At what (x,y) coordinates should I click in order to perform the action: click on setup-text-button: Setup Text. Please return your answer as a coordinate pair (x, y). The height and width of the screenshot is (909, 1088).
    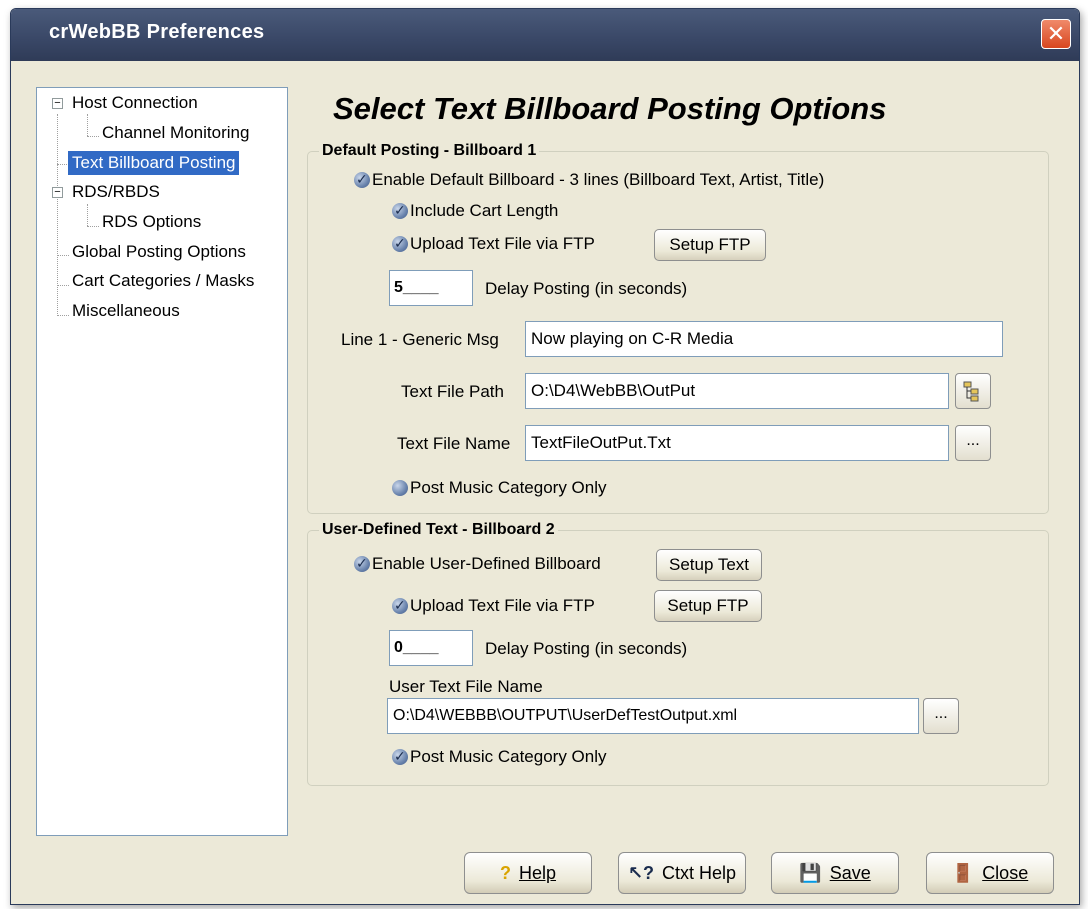
    Looking at the image, I should click on (709, 565).